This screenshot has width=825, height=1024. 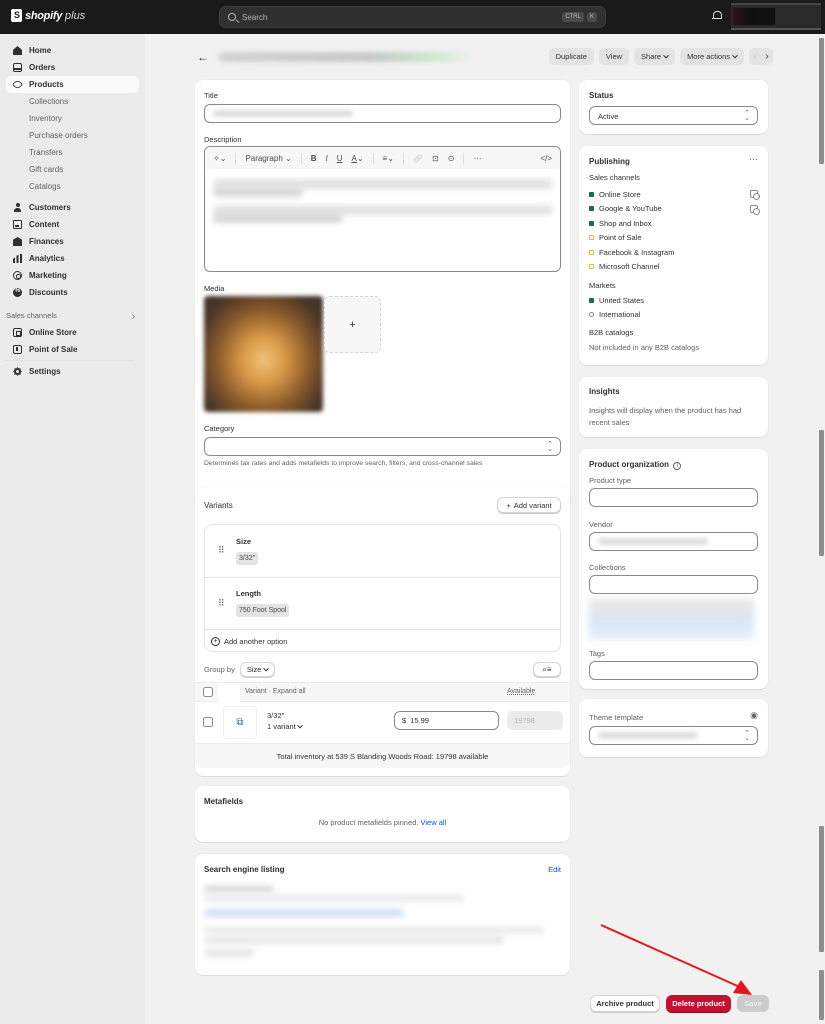 What do you see at coordinates (629, 267) in the screenshot?
I see `channels-name: Microsoft Channel` at bounding box center [629, 267].